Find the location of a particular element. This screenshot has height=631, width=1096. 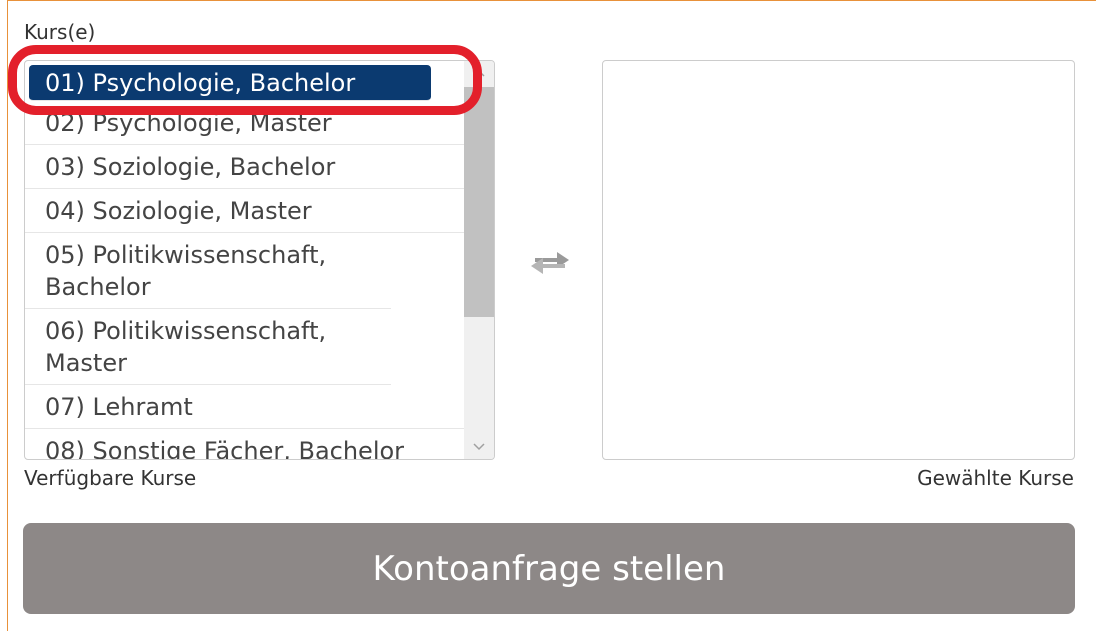

available-courses-caption: Verfügbare Kurse is located at coordinates (110, 478).